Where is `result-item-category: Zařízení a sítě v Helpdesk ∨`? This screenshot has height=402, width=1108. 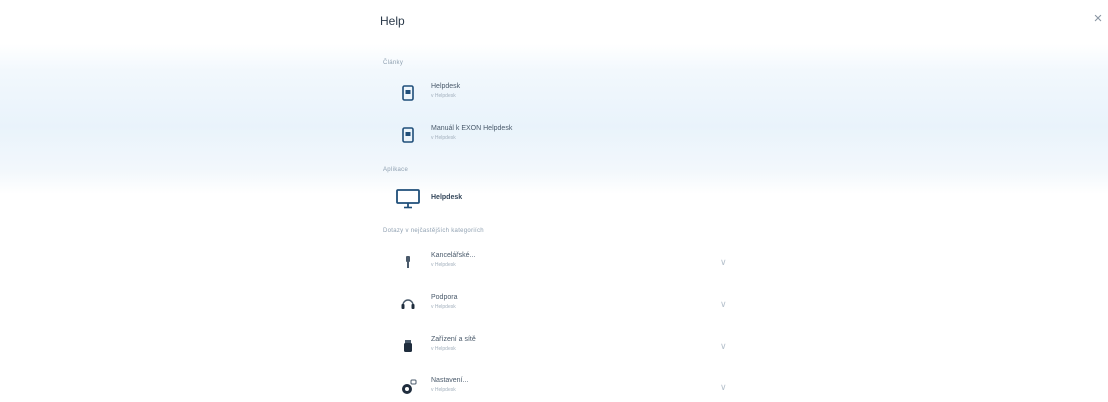 result-item-category: Zařízení a sítě v Helpdesk ∨ is located at coordinates (563, 347).